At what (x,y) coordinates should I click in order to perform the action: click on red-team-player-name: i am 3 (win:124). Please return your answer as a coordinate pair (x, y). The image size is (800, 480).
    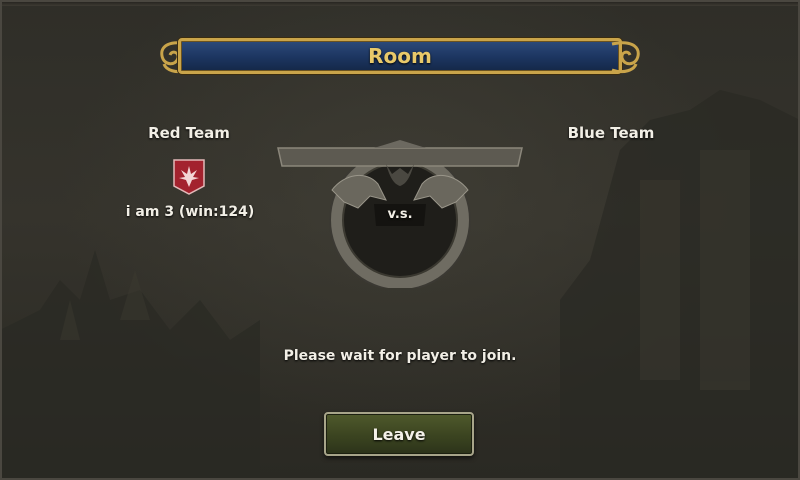
    Looking at the image, I should click on (190, 212).